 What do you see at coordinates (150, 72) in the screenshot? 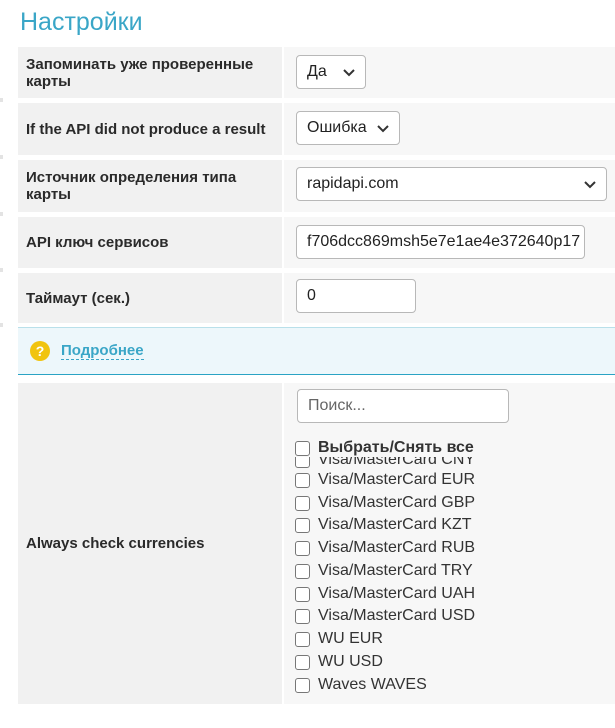
I see `setting-label: Запоминать уже проверенные карты` at bounding box center [150, 72].